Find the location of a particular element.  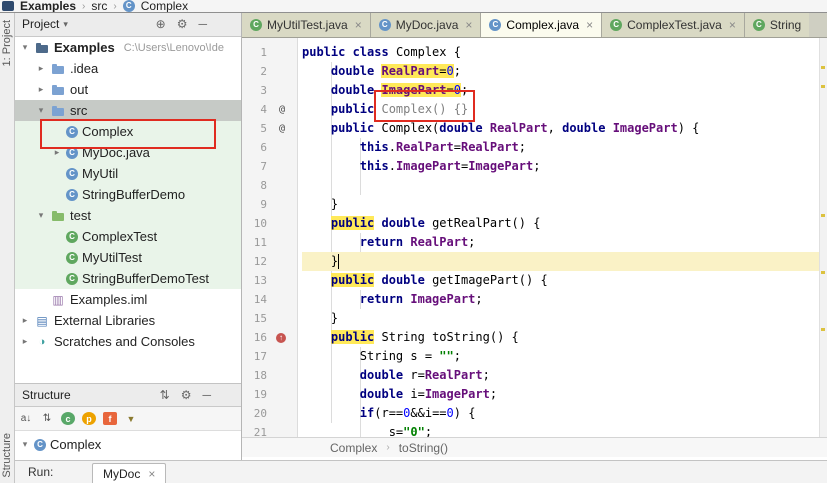

tree-item-scratches-and-consoles: ▸ Scratches and Consoles is located at coordinates (127, 341).